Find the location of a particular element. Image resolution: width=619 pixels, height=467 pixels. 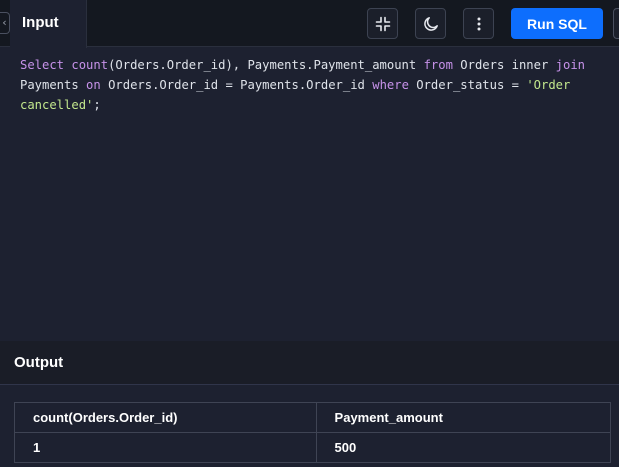

toolbar: ‹ Input Run SQL is located at coordinates (309, 24).